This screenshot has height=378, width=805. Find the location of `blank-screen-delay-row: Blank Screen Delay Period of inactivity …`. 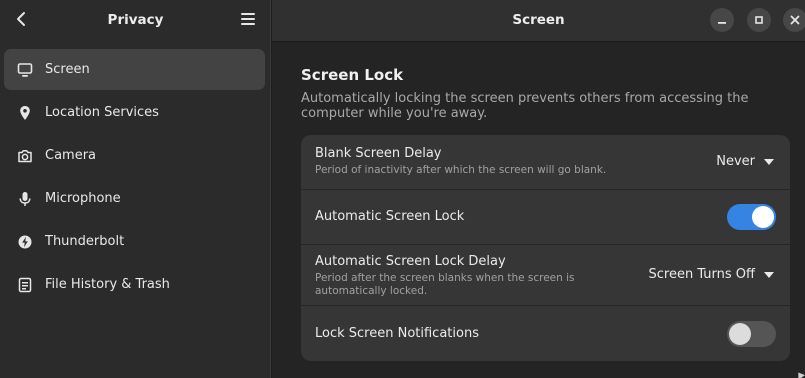

blank-screen-delay-row: Blank Screen Delay Period of inactivity … is located at coordinates (545, 162).